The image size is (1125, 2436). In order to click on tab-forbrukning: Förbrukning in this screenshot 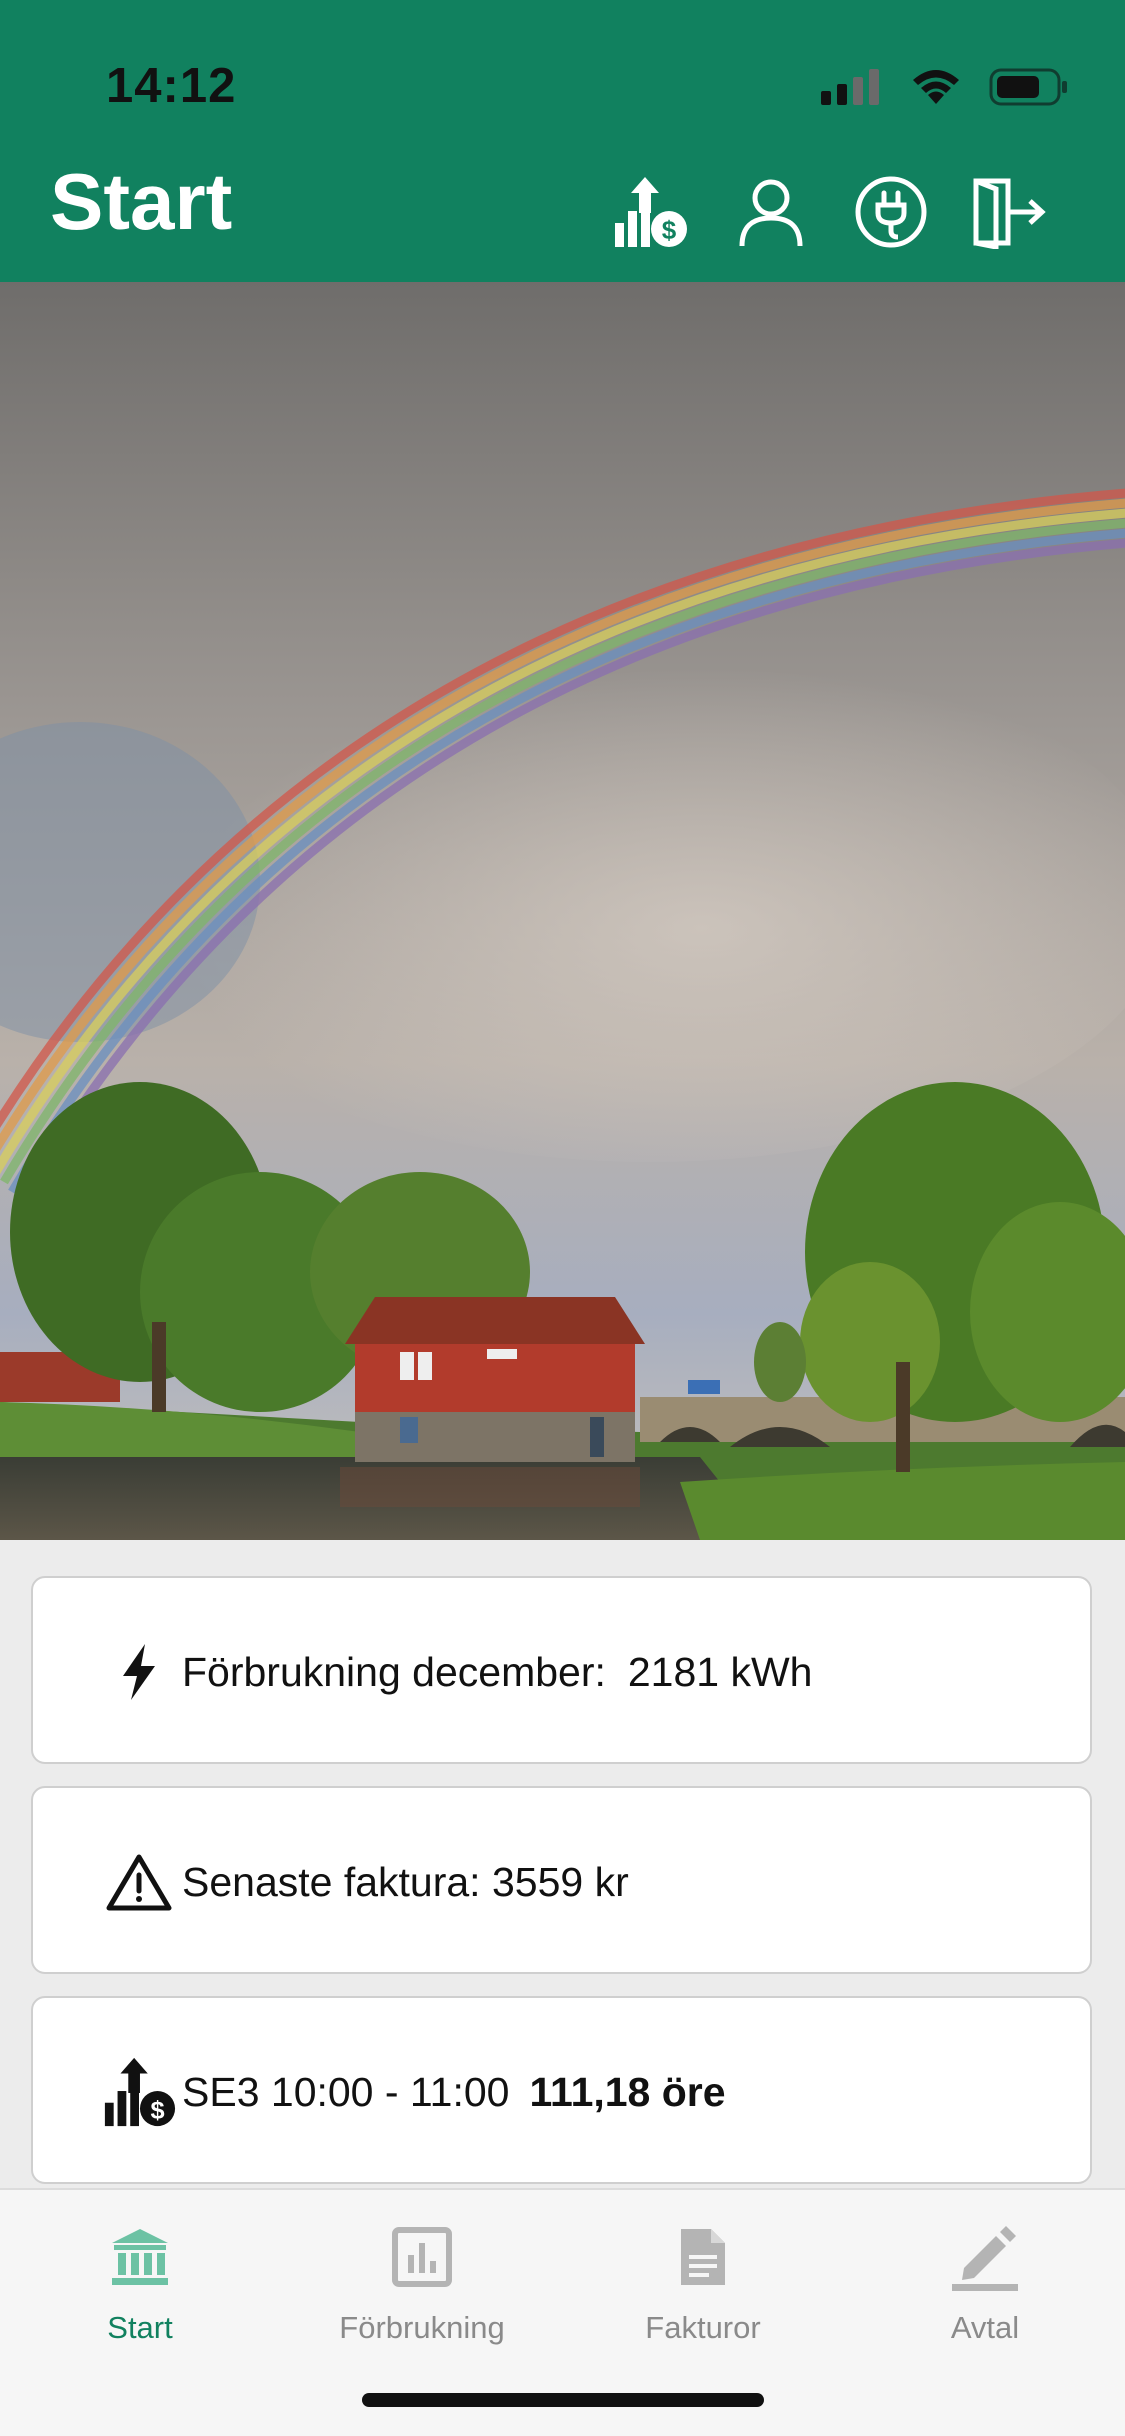, I will do `click(422, 2279)`.